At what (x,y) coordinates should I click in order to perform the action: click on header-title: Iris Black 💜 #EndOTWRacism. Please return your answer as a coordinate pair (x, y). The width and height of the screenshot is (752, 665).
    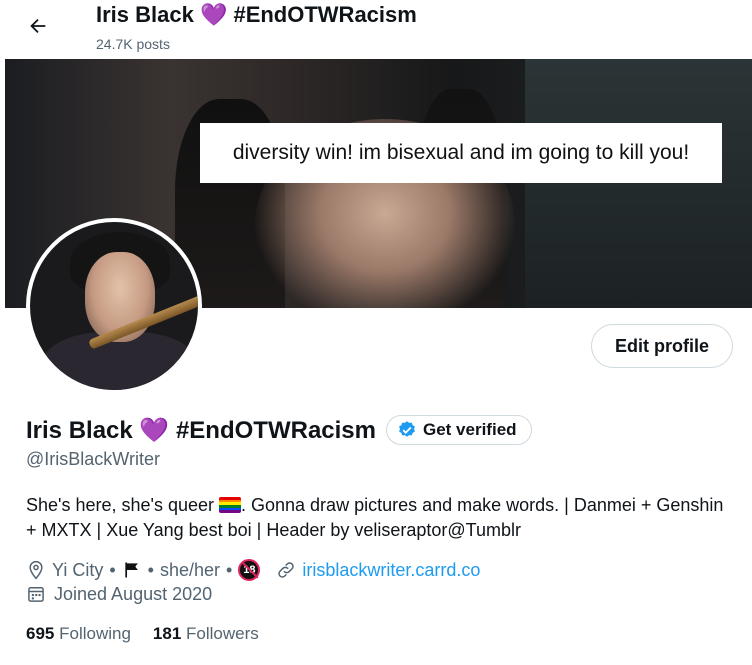
    Looking at the image, I should click on (256, 14).